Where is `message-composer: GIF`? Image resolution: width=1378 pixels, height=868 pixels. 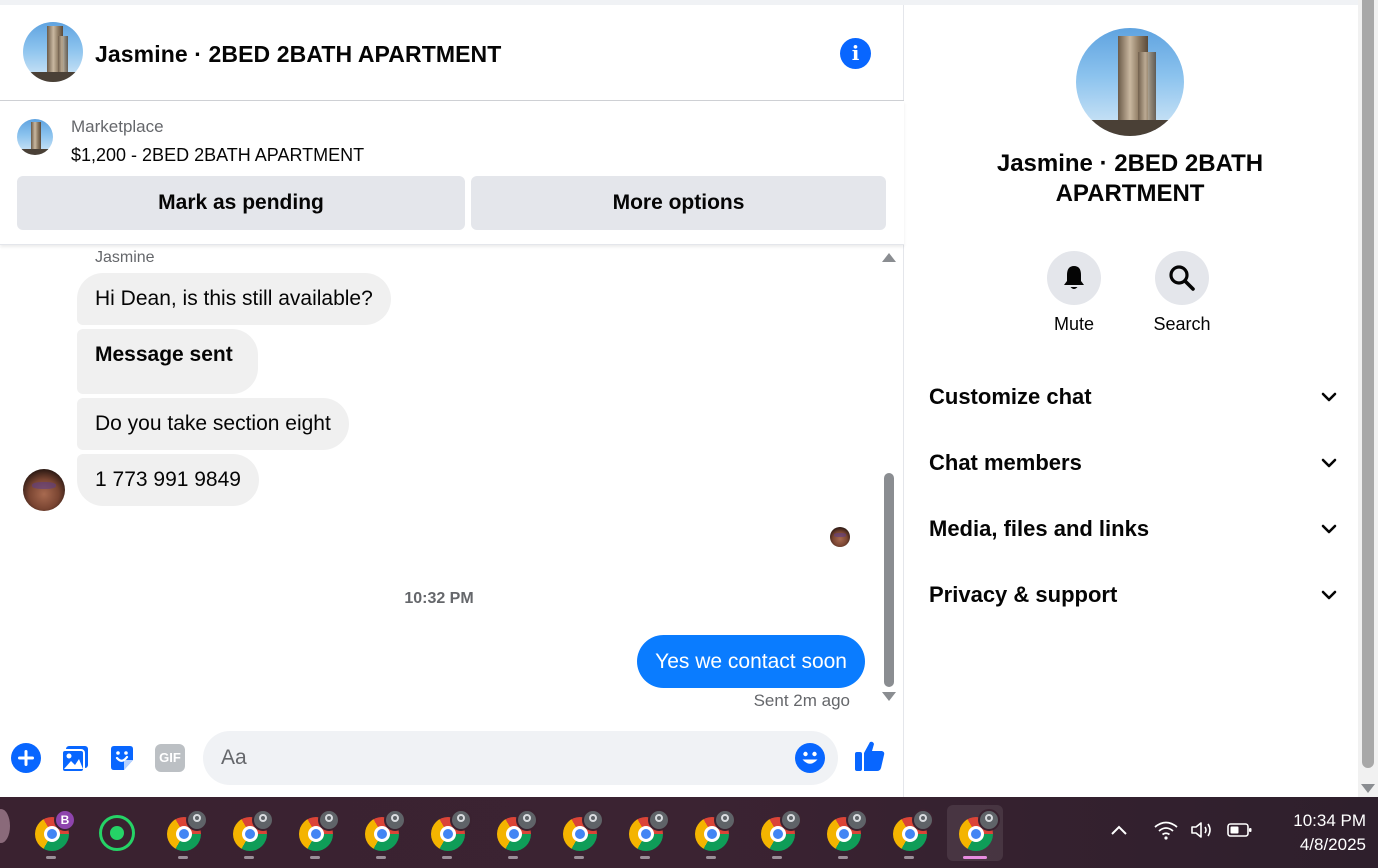
message-composer: GIF is located at coordinates (452, 757).